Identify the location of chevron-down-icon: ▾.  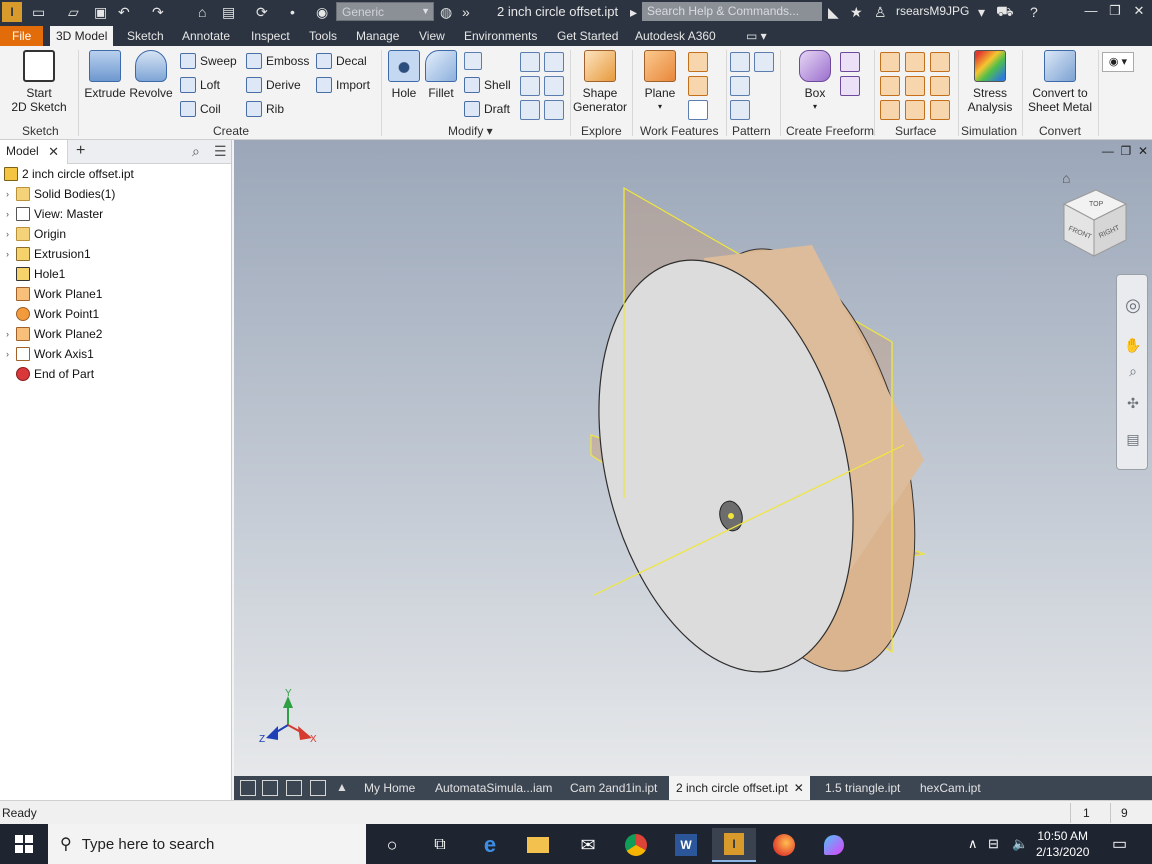
(981, 12).